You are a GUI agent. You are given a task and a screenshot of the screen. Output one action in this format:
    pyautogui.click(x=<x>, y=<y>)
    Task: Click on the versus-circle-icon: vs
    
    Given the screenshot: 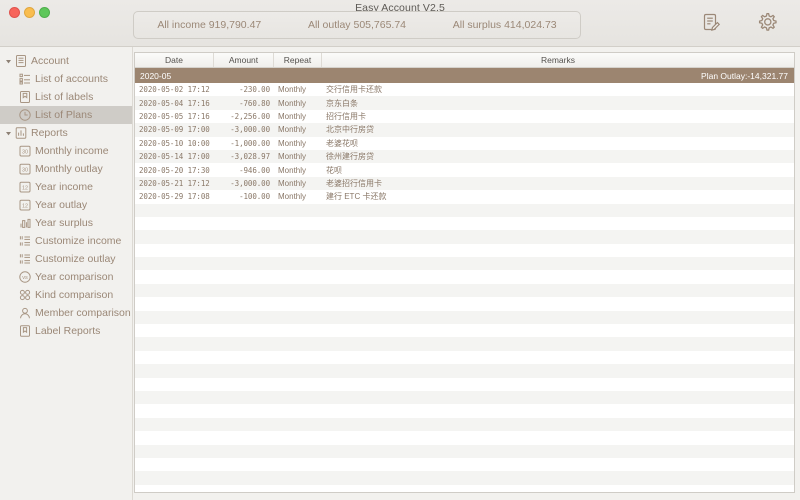 What is the action you would take?
    pyautogui.click(x=24, y=277)
    